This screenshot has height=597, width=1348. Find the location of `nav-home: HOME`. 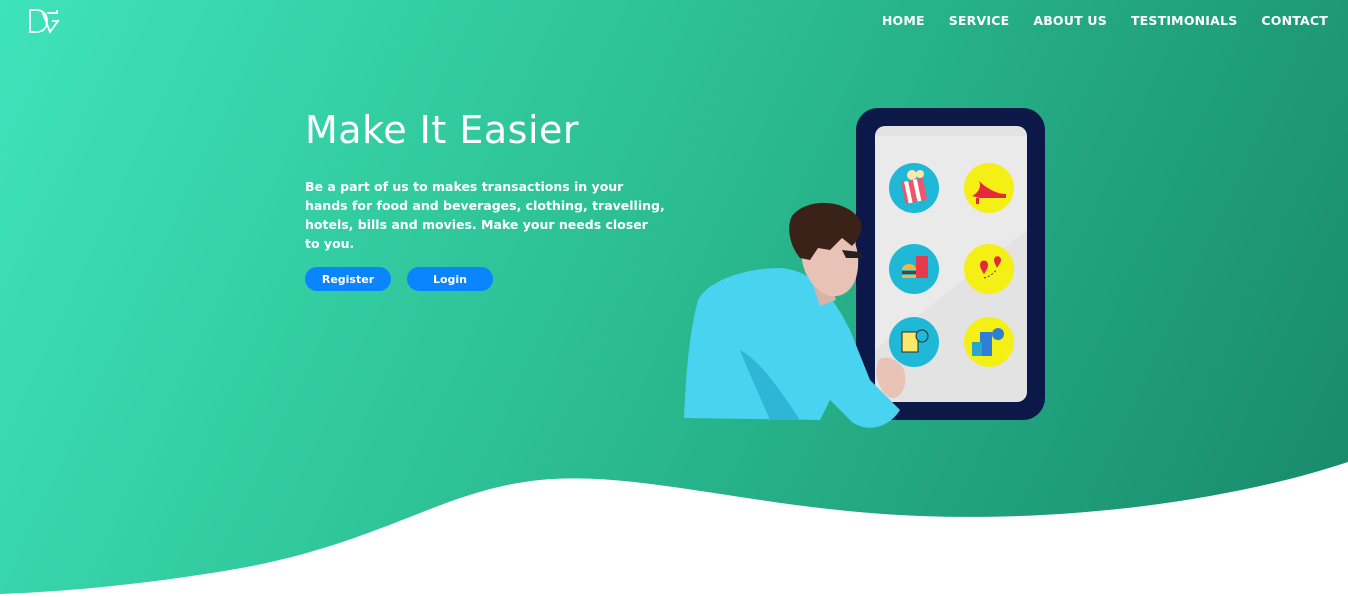

nav-home: HOME is located at coordinates (903, 20).